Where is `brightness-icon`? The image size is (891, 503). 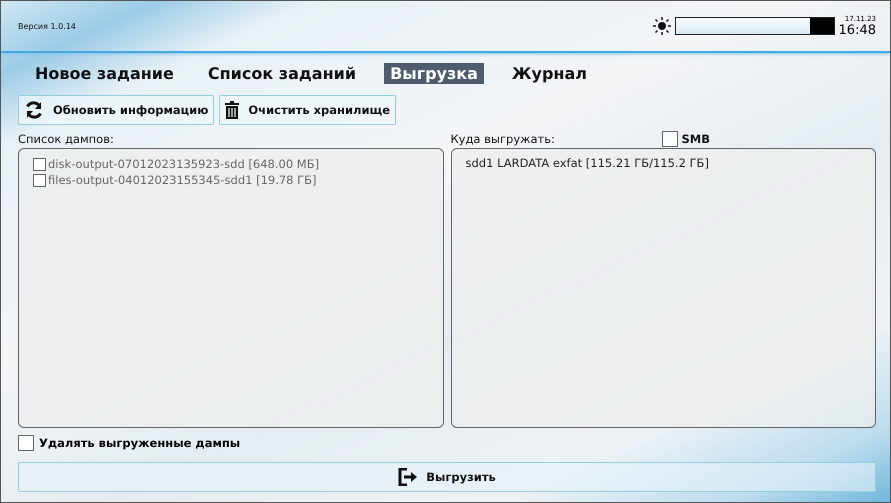
brightness-icon is located at coordinates (661, 26).